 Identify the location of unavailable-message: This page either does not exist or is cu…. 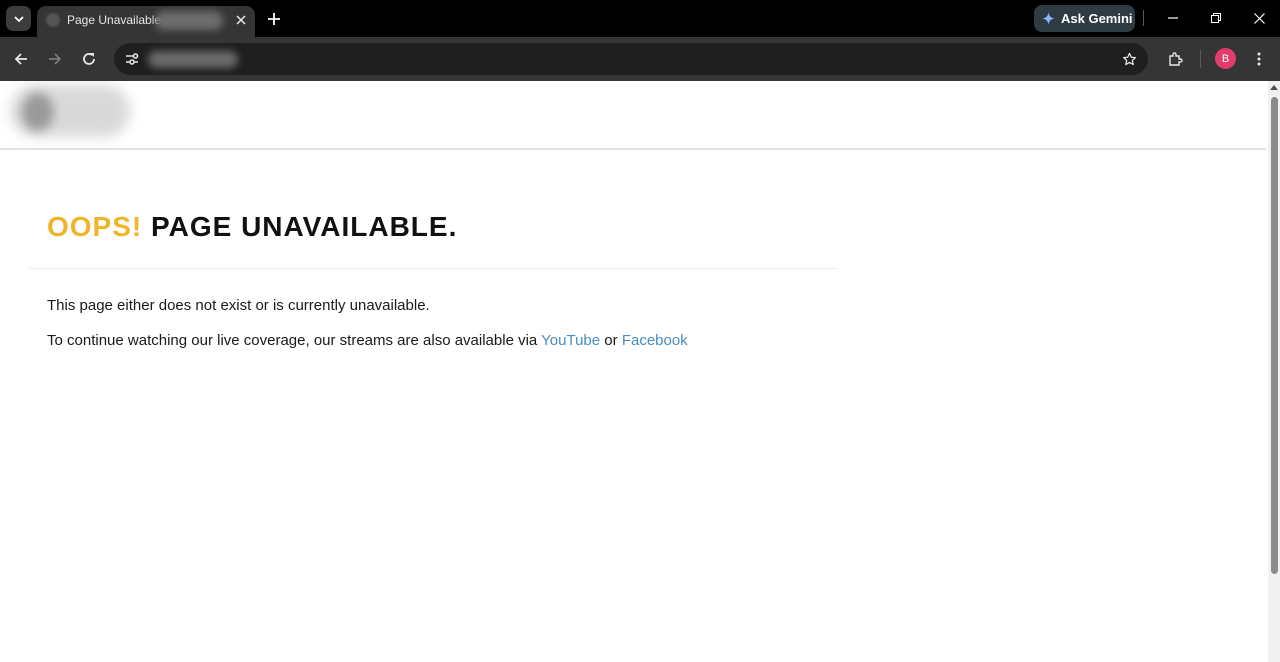
(238, 305).